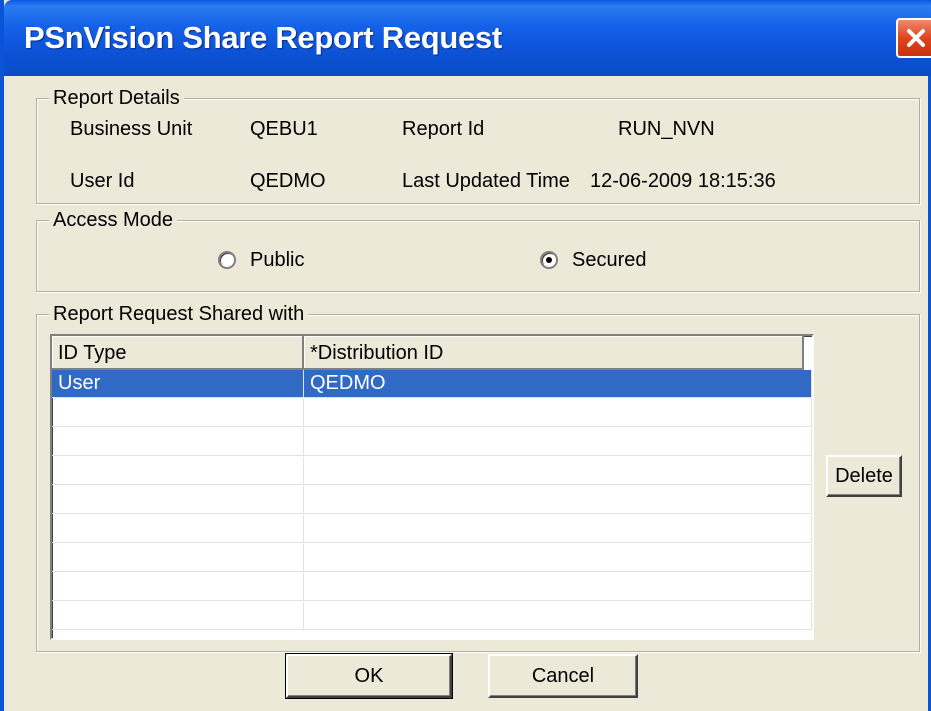 This screenshot has width=931, height=711. What do you see at coordinates (263, 37) in the screenshot?
I see `window-title: PSnVision Share Report Request` at bounding box center [263, 37].